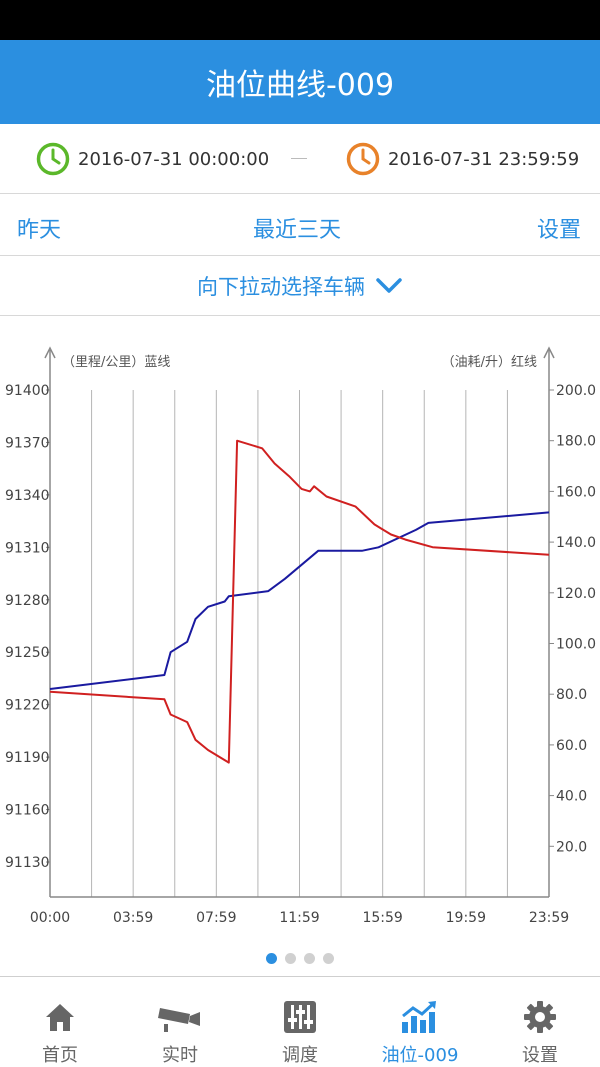  I want to click on quick-range-tabs: 昨天 最近三天 设置, so click(300, 225).